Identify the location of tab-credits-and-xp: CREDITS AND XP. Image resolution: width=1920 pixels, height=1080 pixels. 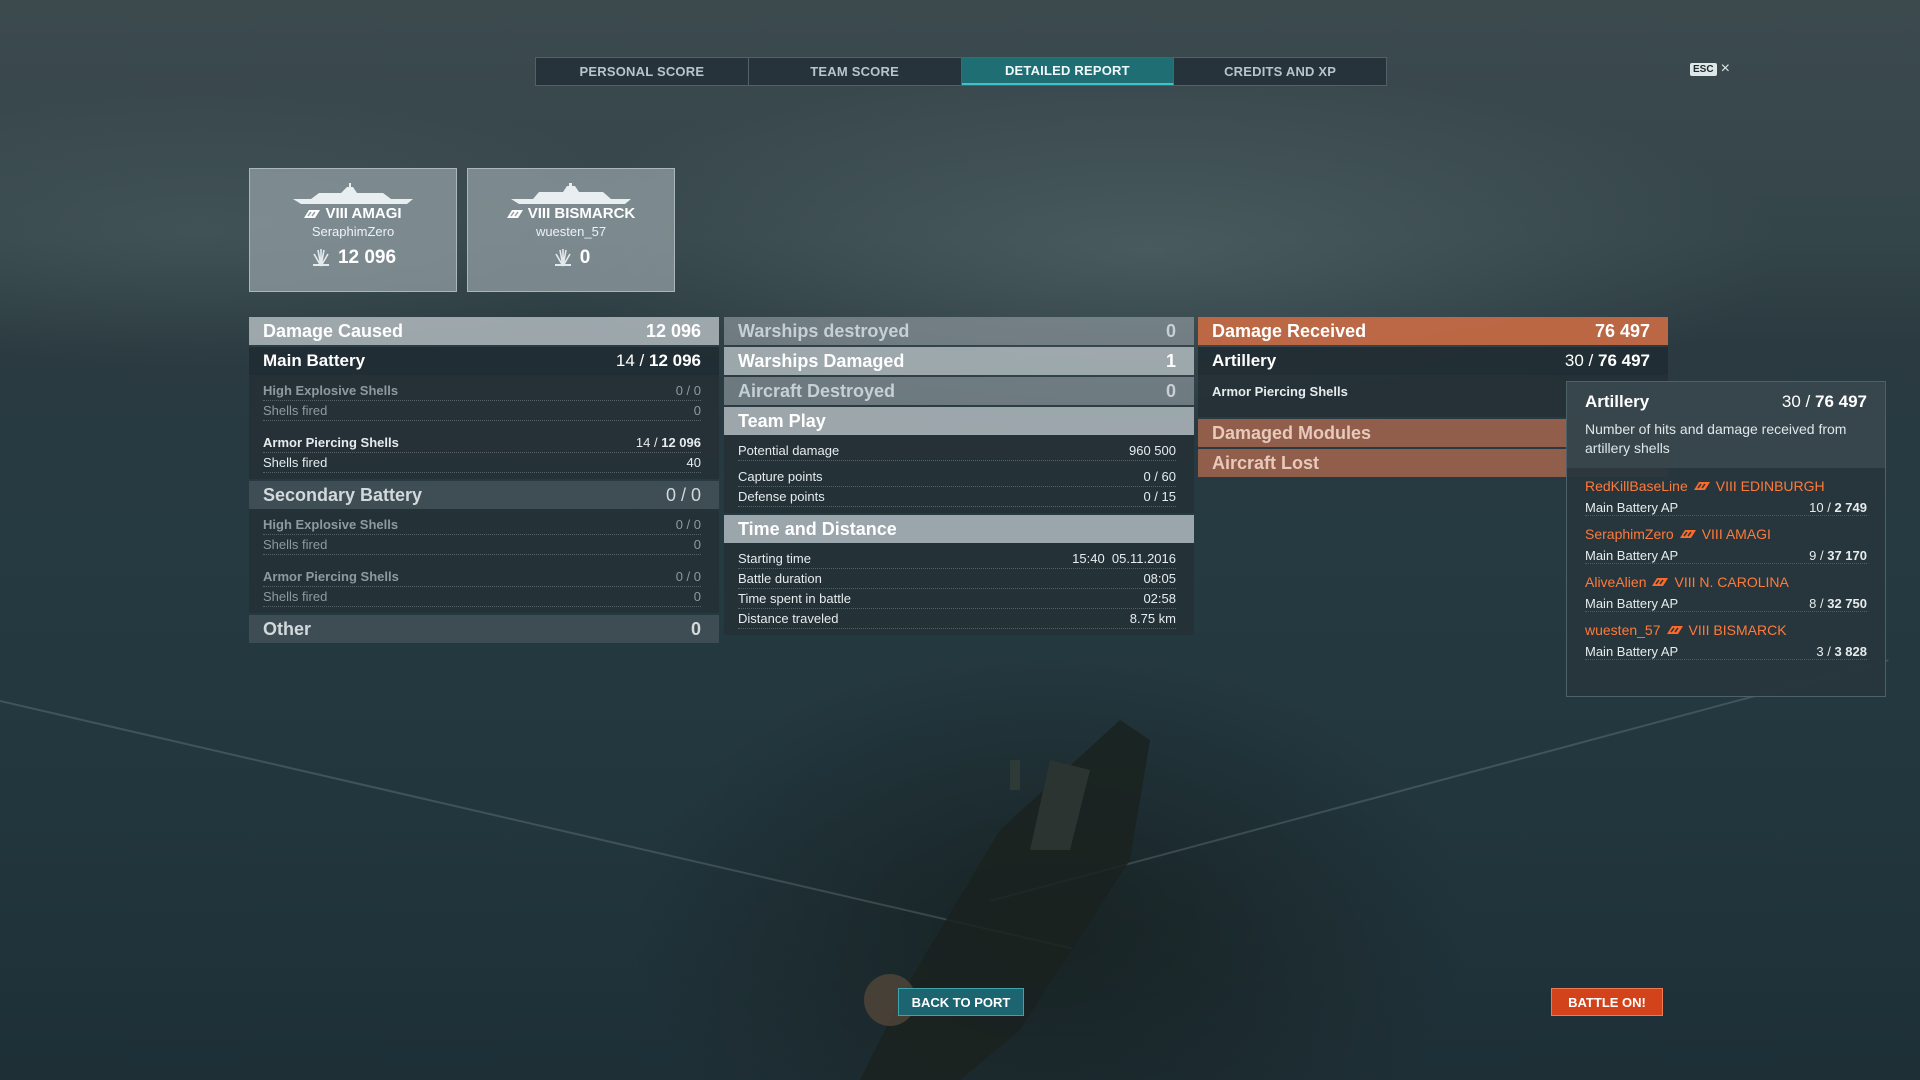
(1280, 71).